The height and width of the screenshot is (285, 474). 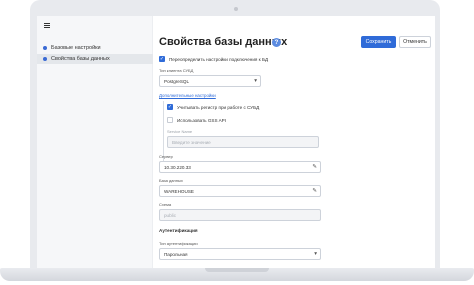 What do you see at coordinates (178, 230) in the screenshot?
I see `auth-section-title: Аутентификация` at bounding box center [178, 230].